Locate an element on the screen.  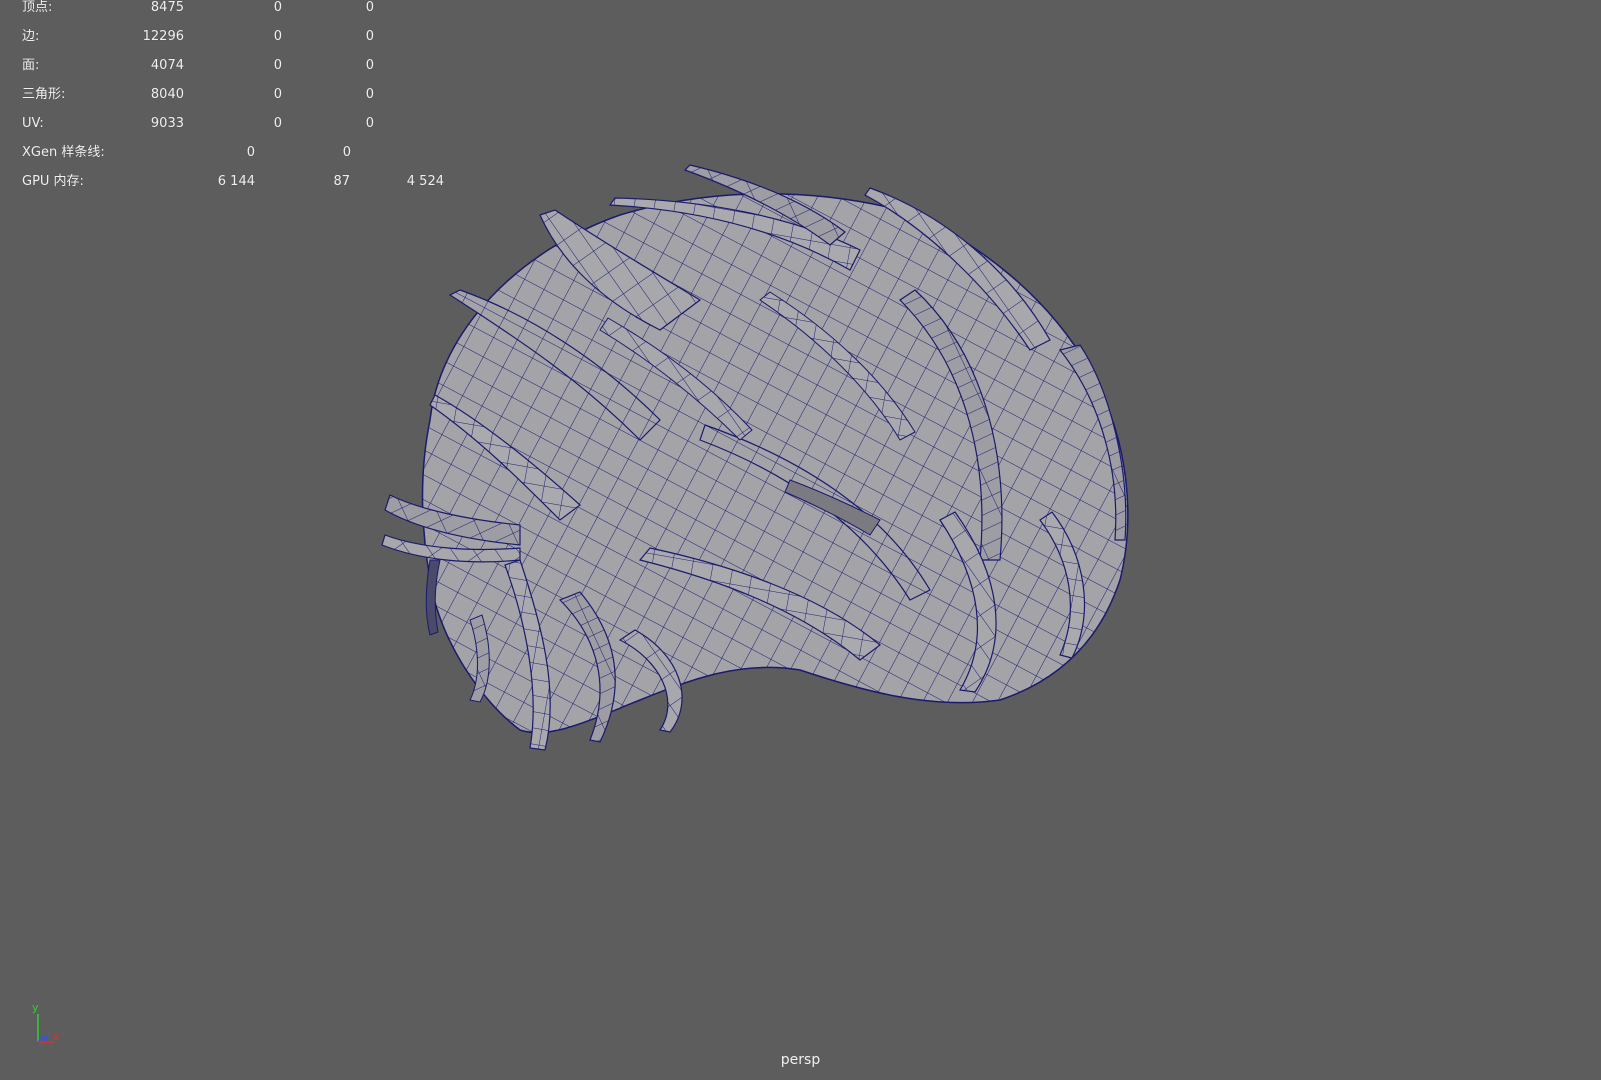
hud-row-gpu-memory: GPU 内存: 6 144 87 4 524 is located at coordinates (240, 182).